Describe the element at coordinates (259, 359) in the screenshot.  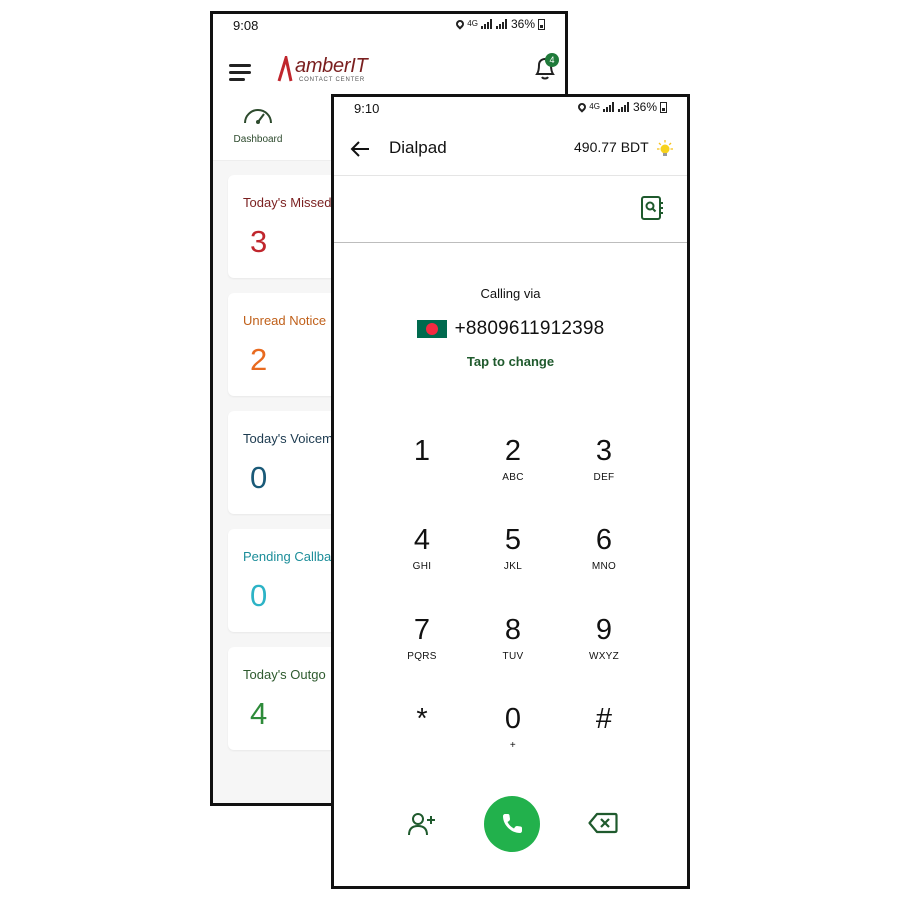
I see `stat-value: 2` at that location.